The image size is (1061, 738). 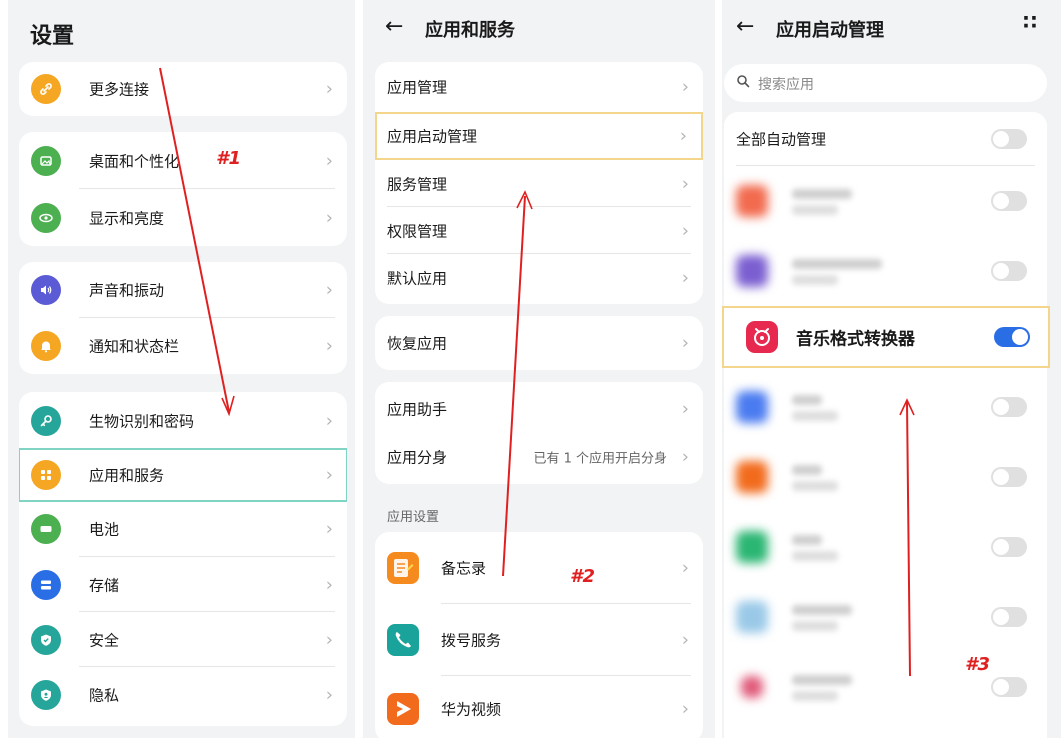 I want to click on item-label: 显示和亮度, so click(x=127, y=218).